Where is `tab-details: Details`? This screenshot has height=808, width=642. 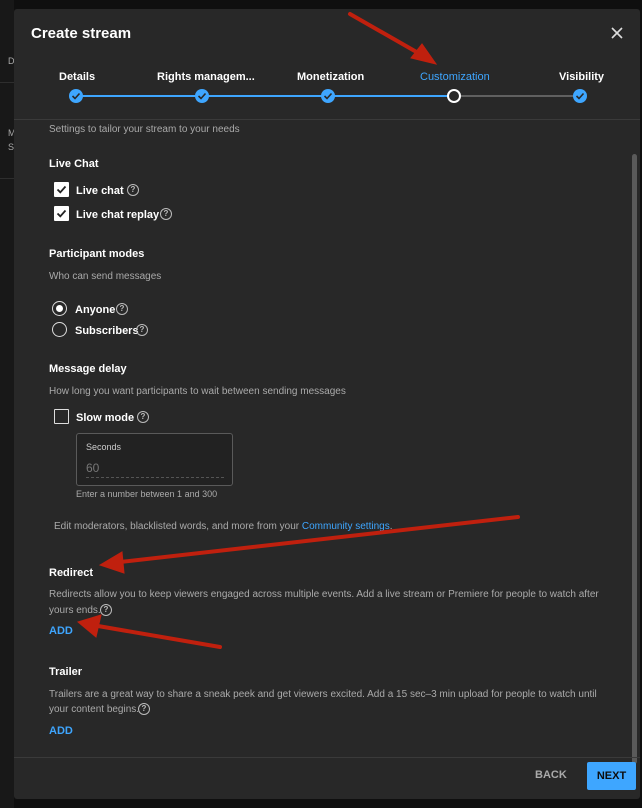 tab-details: Details is located at coordinates (77, 77).